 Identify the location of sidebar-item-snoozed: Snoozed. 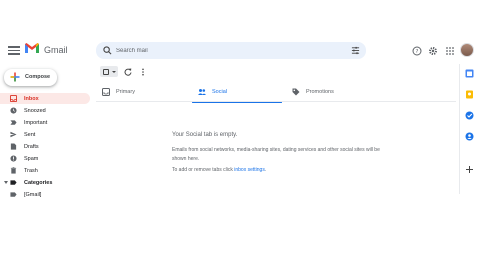
(45, 110).